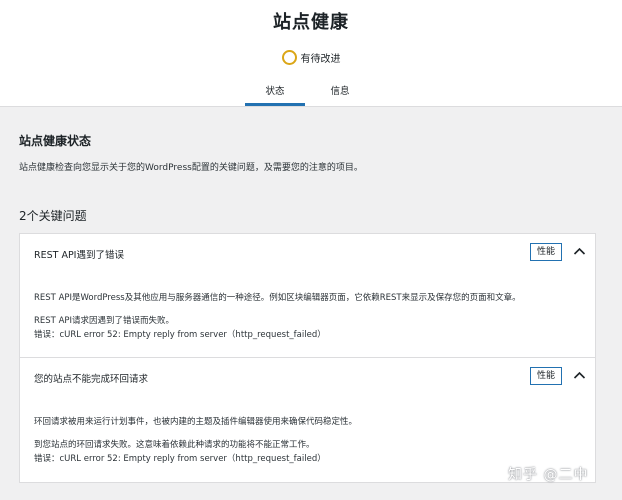  I want to click on issue-heading-button: 您的站点不能完成环回请求 性能, so click(307, 376).